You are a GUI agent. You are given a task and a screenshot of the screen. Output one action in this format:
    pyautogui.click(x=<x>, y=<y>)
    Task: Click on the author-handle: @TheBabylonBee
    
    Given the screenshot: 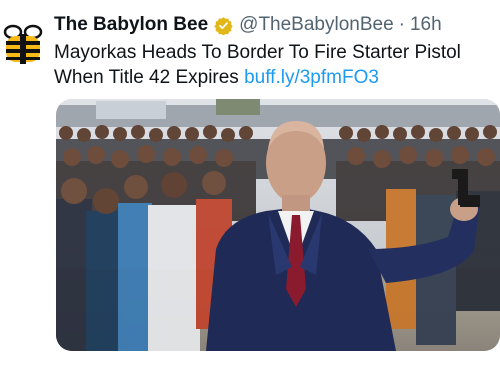 What is the action you would take?
    pyautogui.click(x=316, y=25)
    